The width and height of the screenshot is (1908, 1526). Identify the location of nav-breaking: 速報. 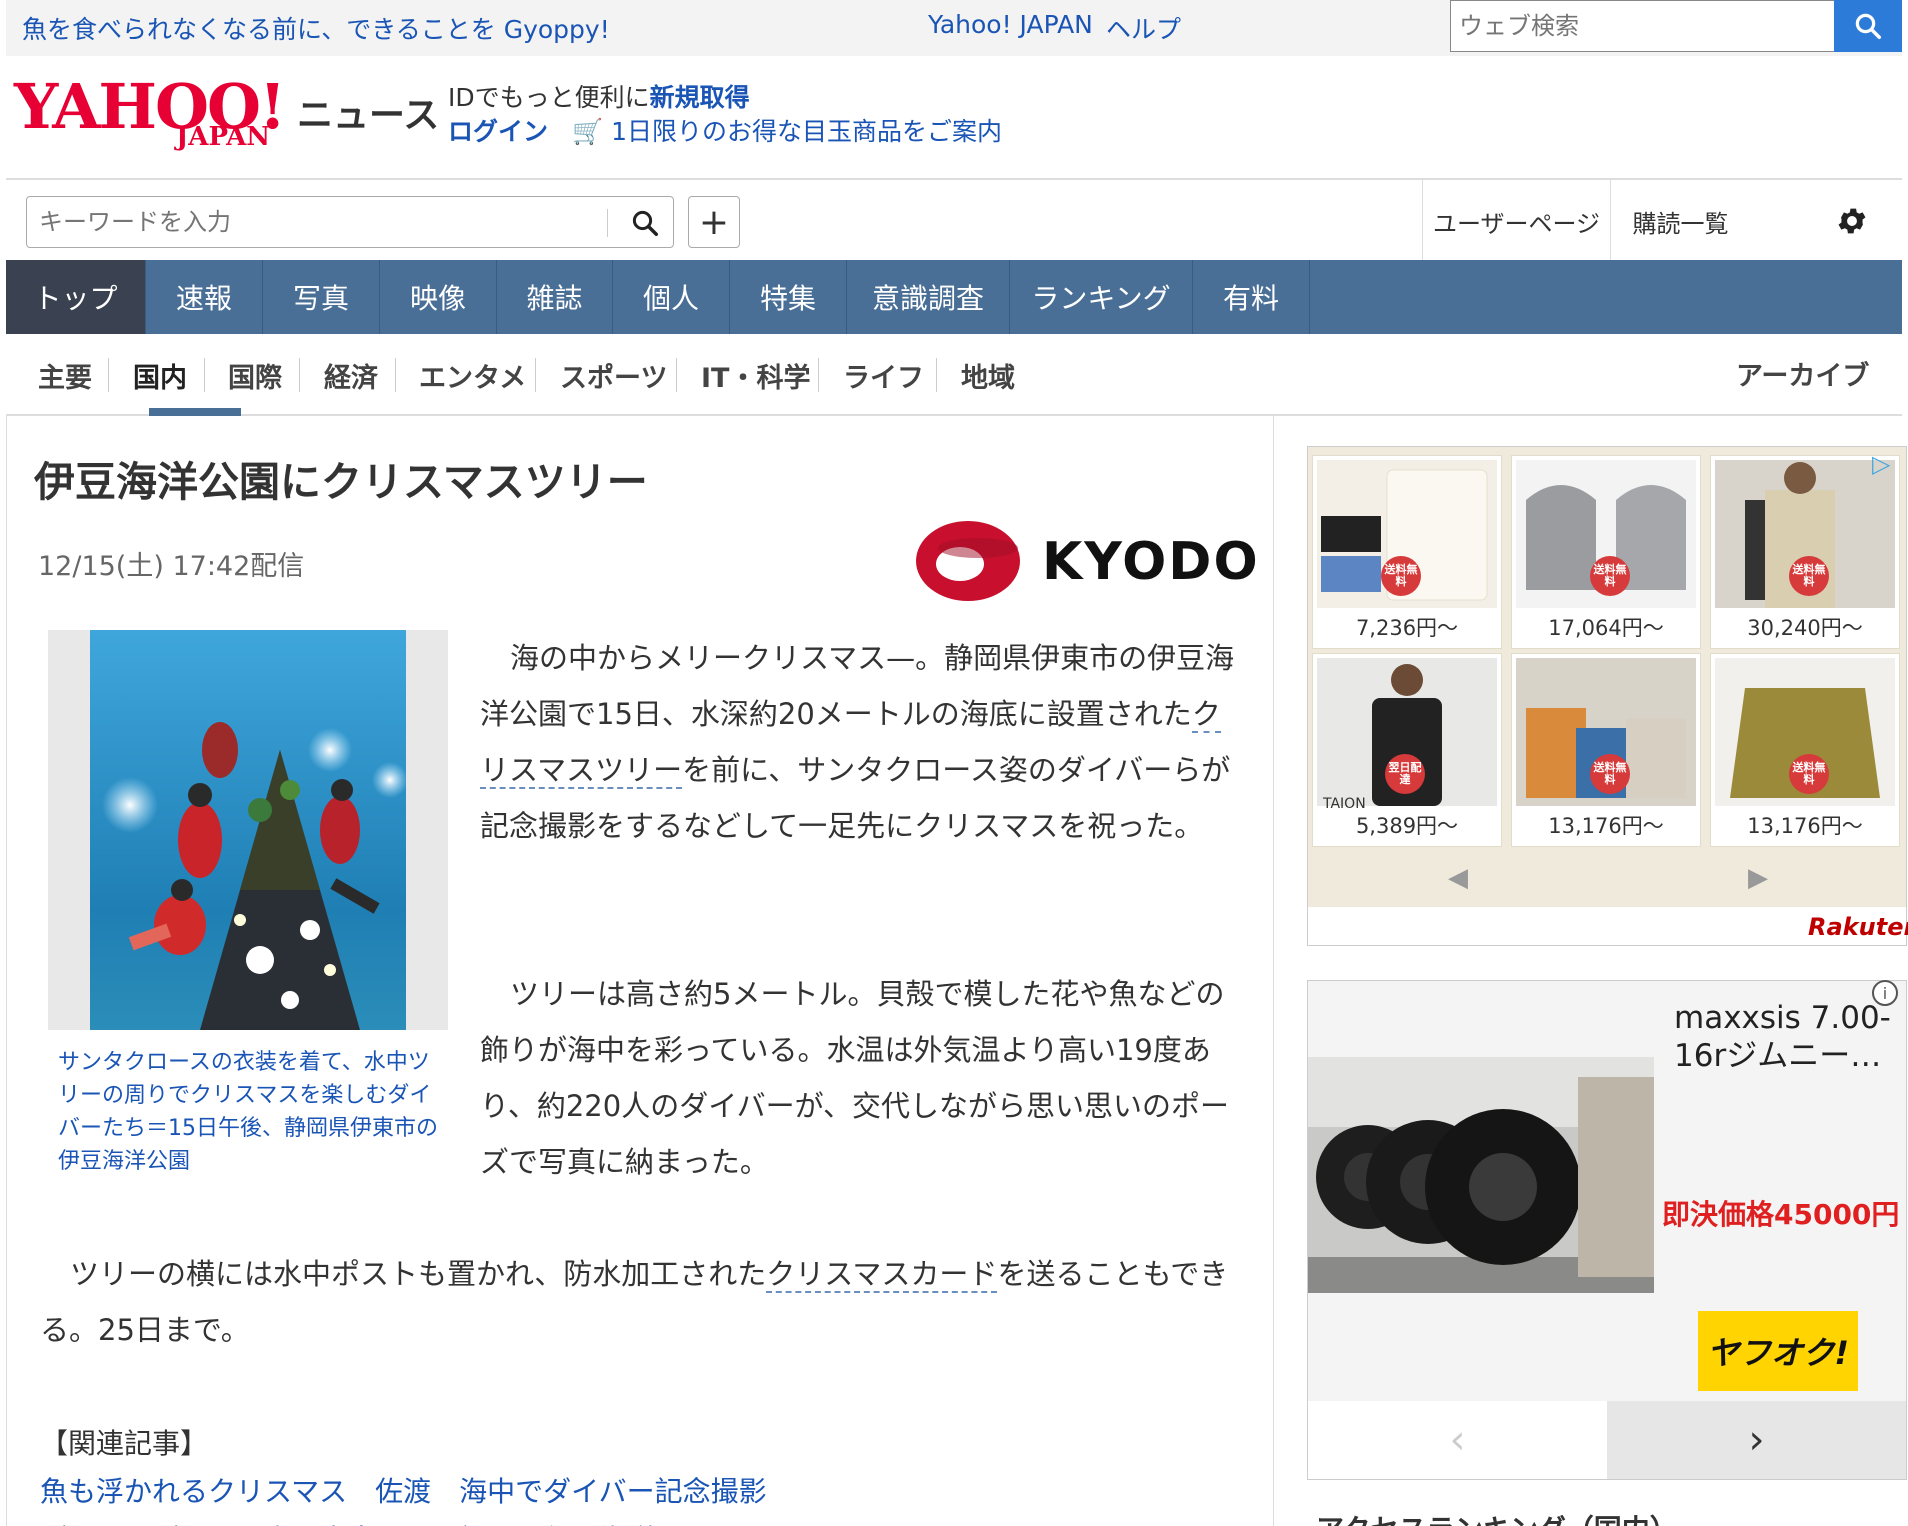
(204, 297).